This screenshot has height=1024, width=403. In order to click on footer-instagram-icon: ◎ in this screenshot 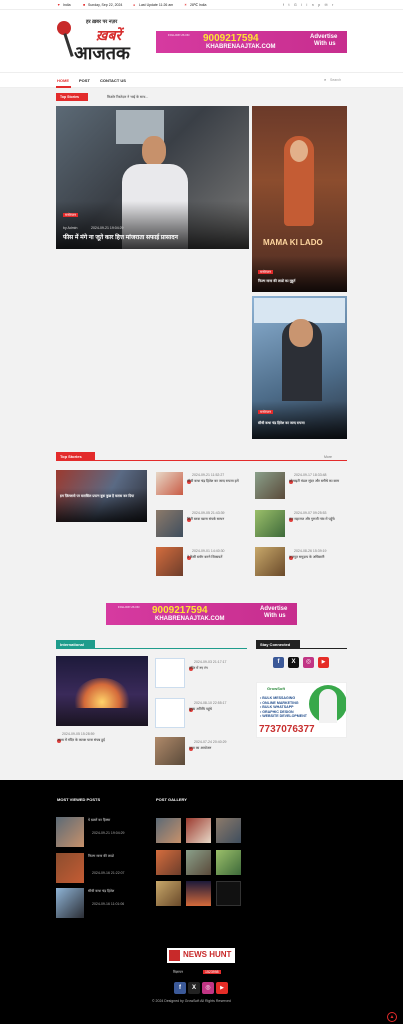, I will do `click(208, 988)`.